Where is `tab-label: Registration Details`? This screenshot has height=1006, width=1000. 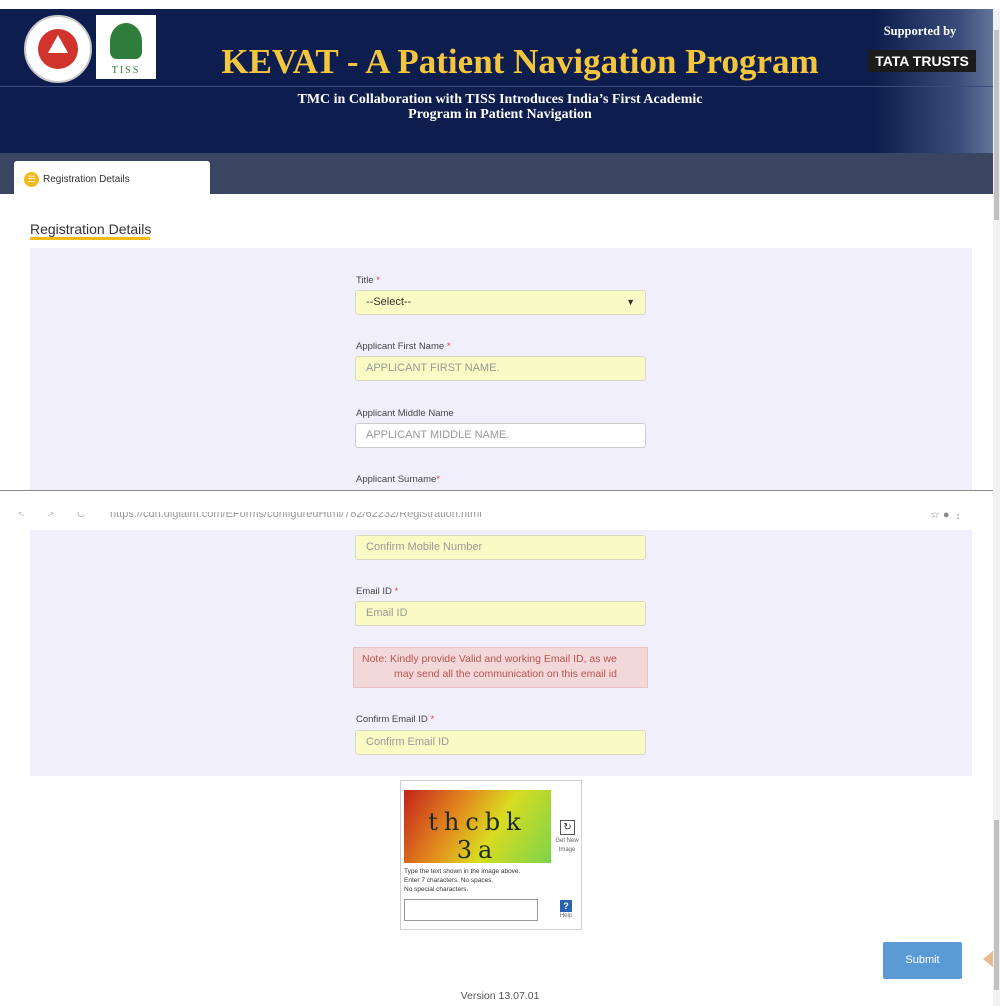 tab-label: Registration Details is located at coordinates (86, 179).